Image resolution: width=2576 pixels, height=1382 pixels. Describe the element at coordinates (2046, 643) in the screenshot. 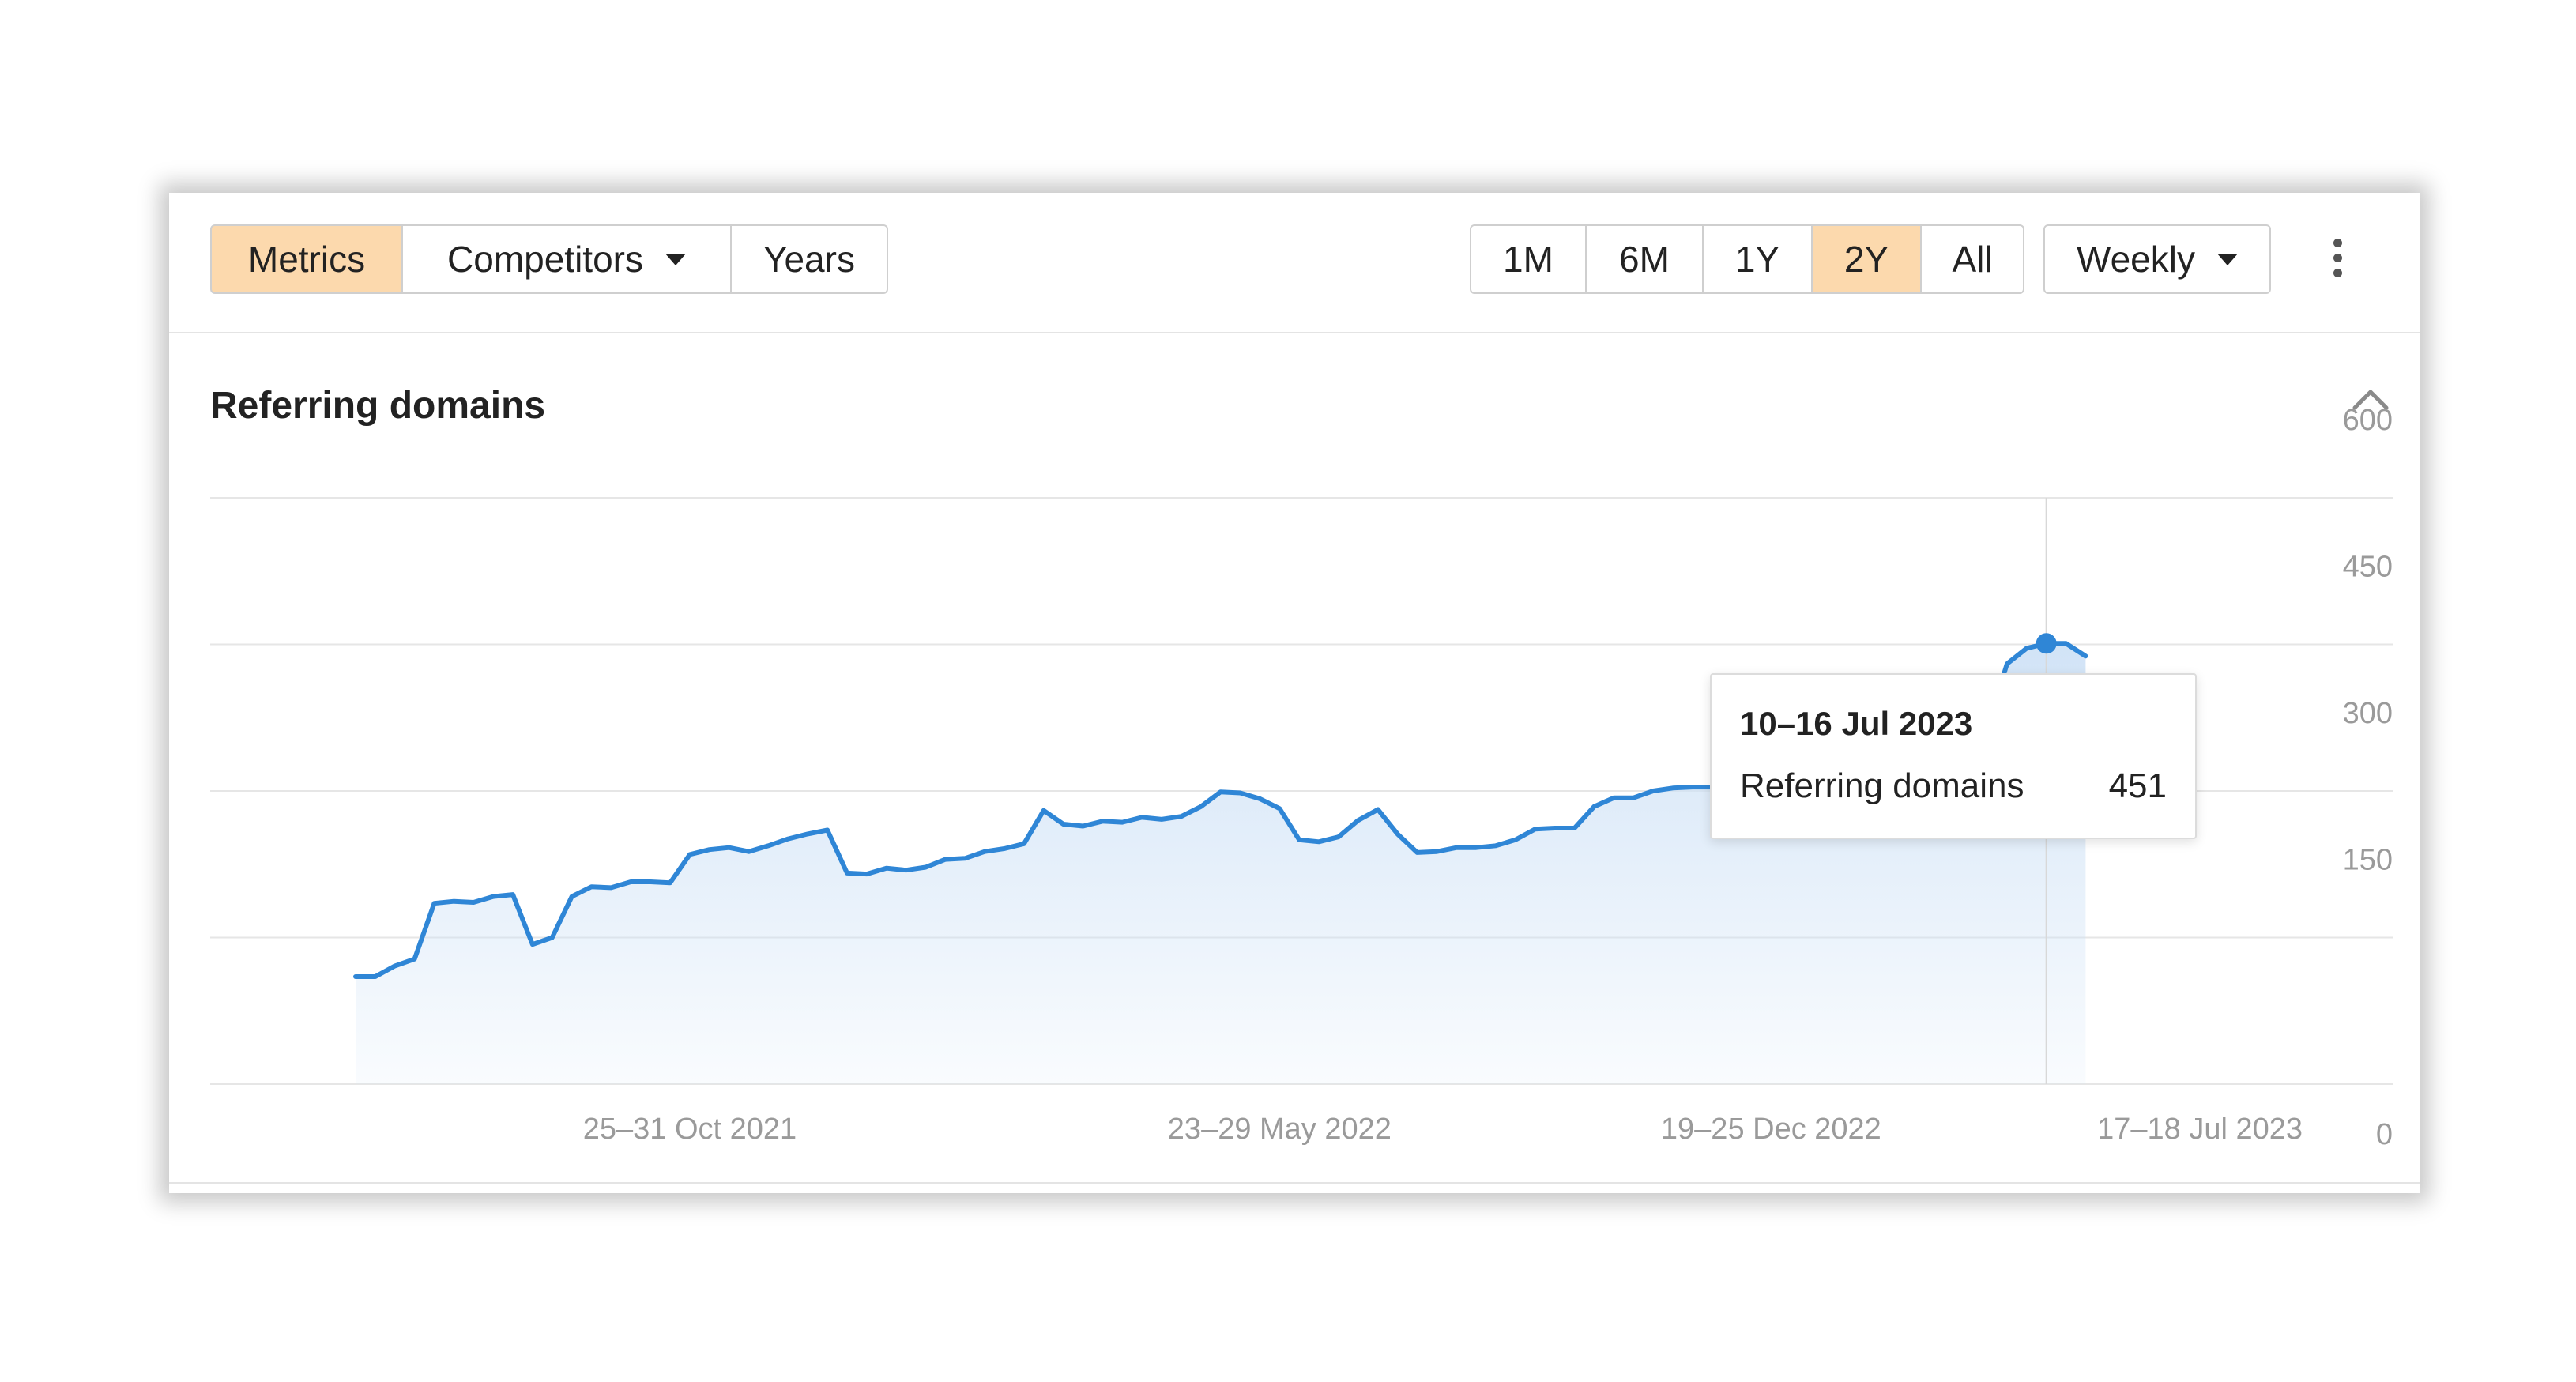

I see `highlight-point` at that location.